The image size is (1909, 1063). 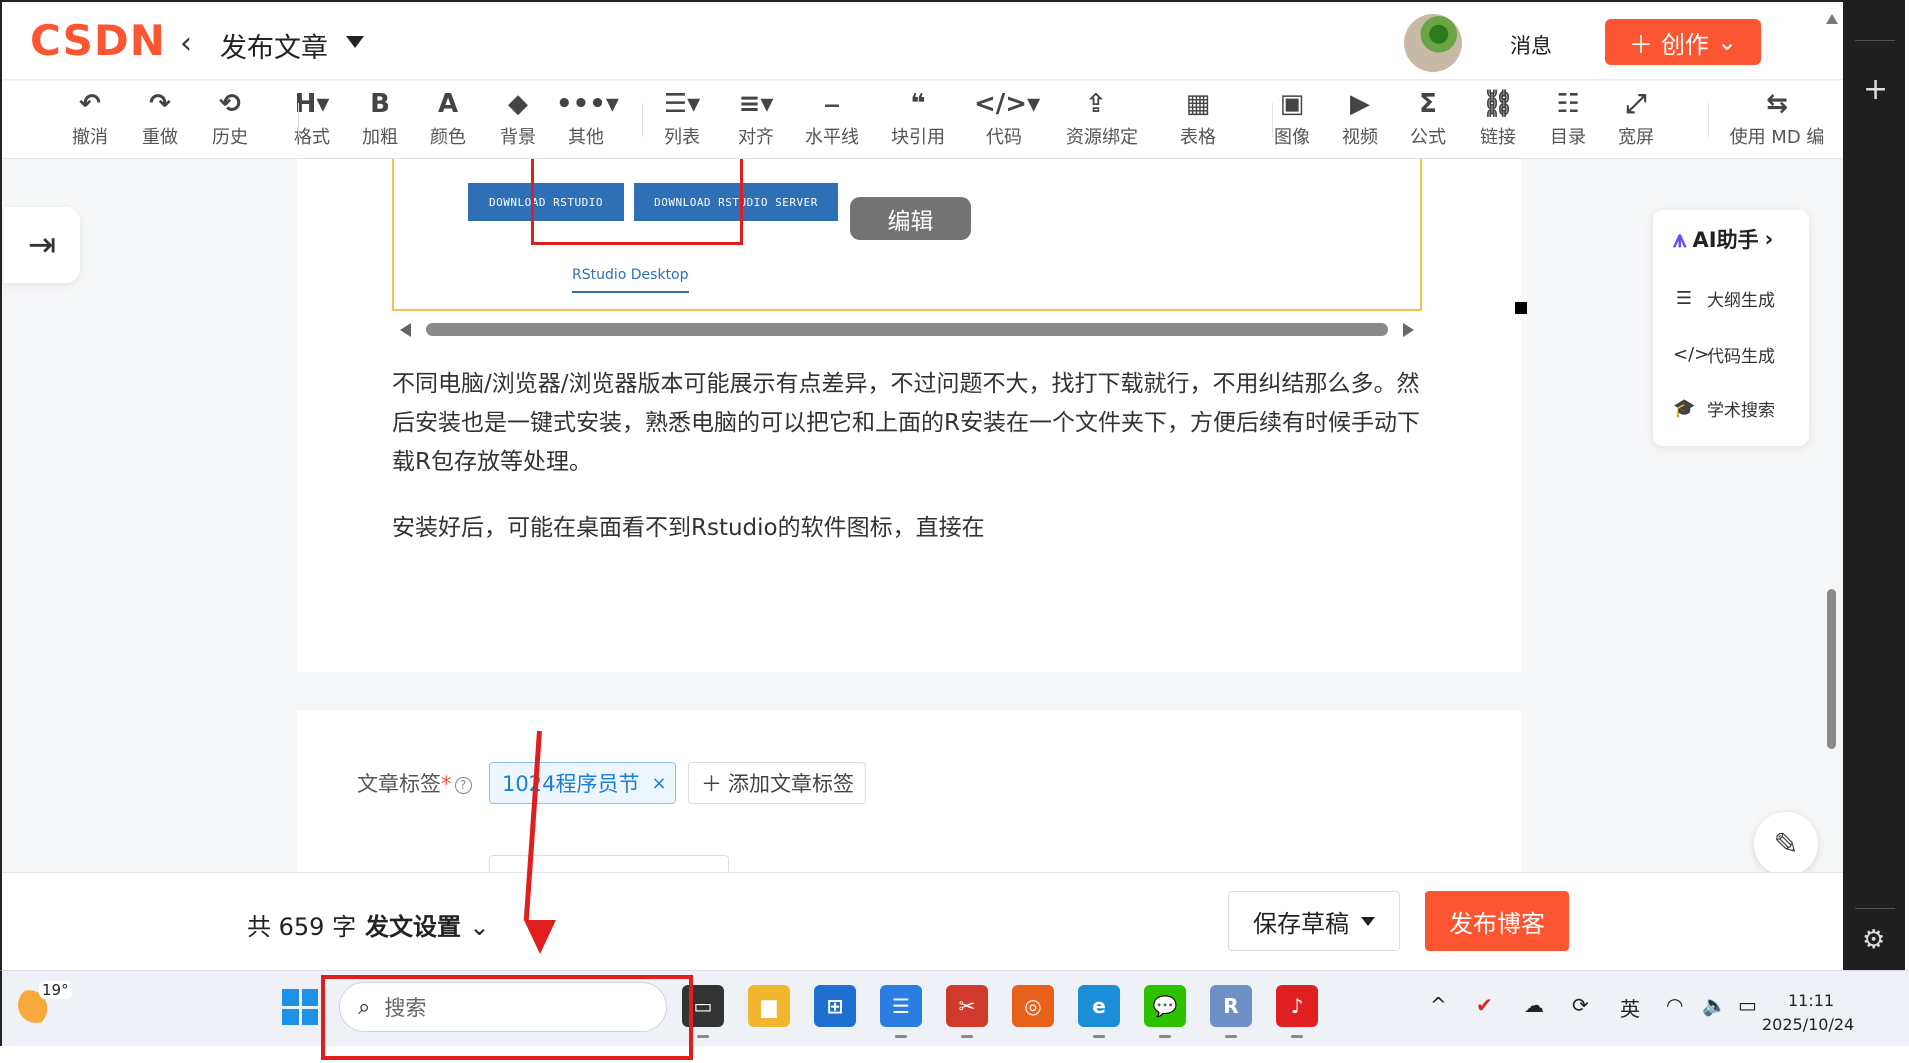 What do you see at coordinates (507, 1017) in the screenshot?
I see `annotation-highlight-box` at bounding box center [507, 1017].